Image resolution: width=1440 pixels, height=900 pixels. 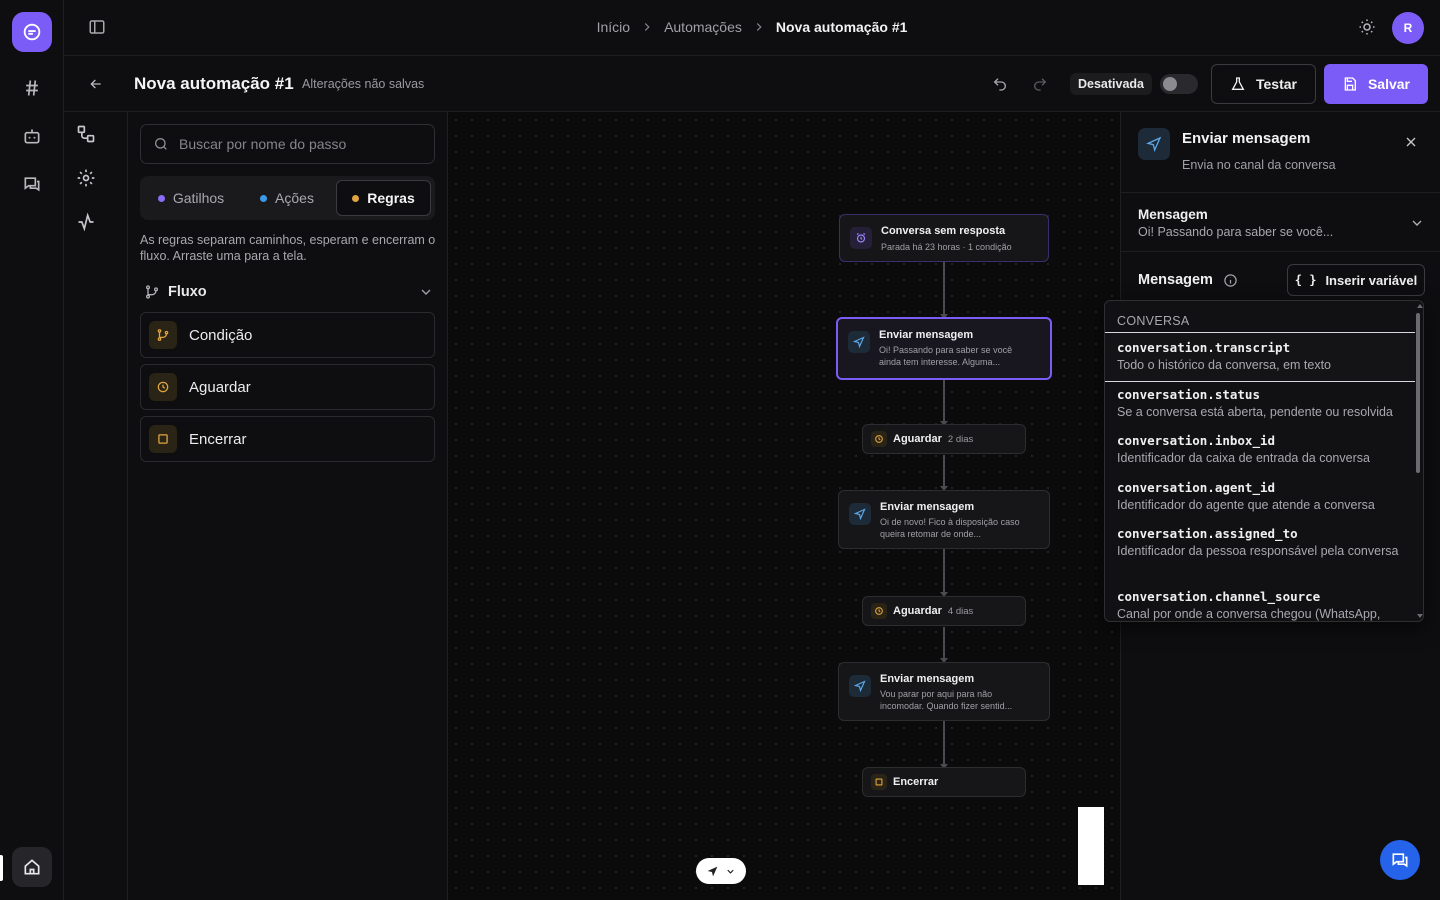 What do you see at coordinates (163, 335) in the screenshot?
I see `branch-icon` at bounding box center [163, 335].